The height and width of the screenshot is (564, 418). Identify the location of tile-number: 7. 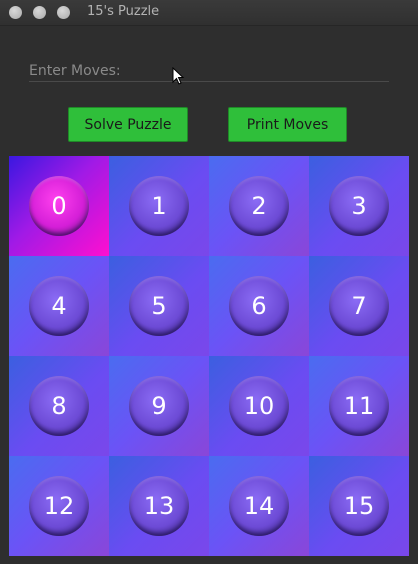
(359, 306).